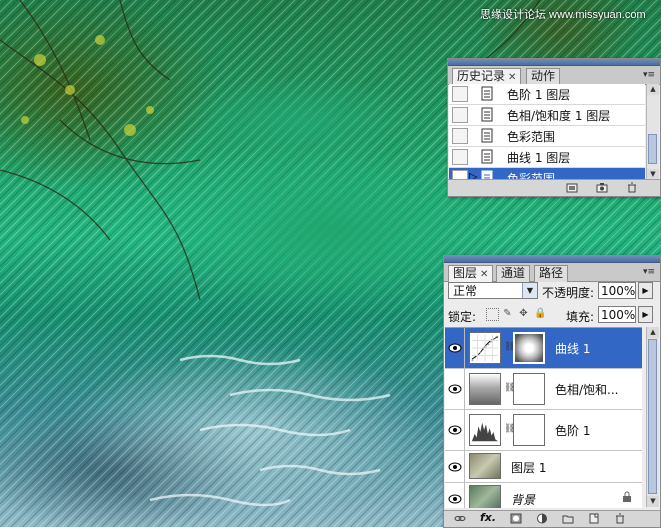 The height and width of the screenshot is (528, 661). I want to click on layer-name: 背景, so click(523, 499).